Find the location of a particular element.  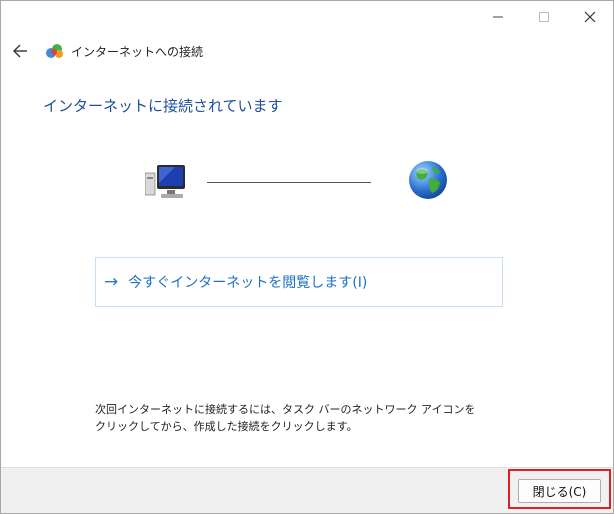

back-arrow-icon is located at coordinates (20, 51).